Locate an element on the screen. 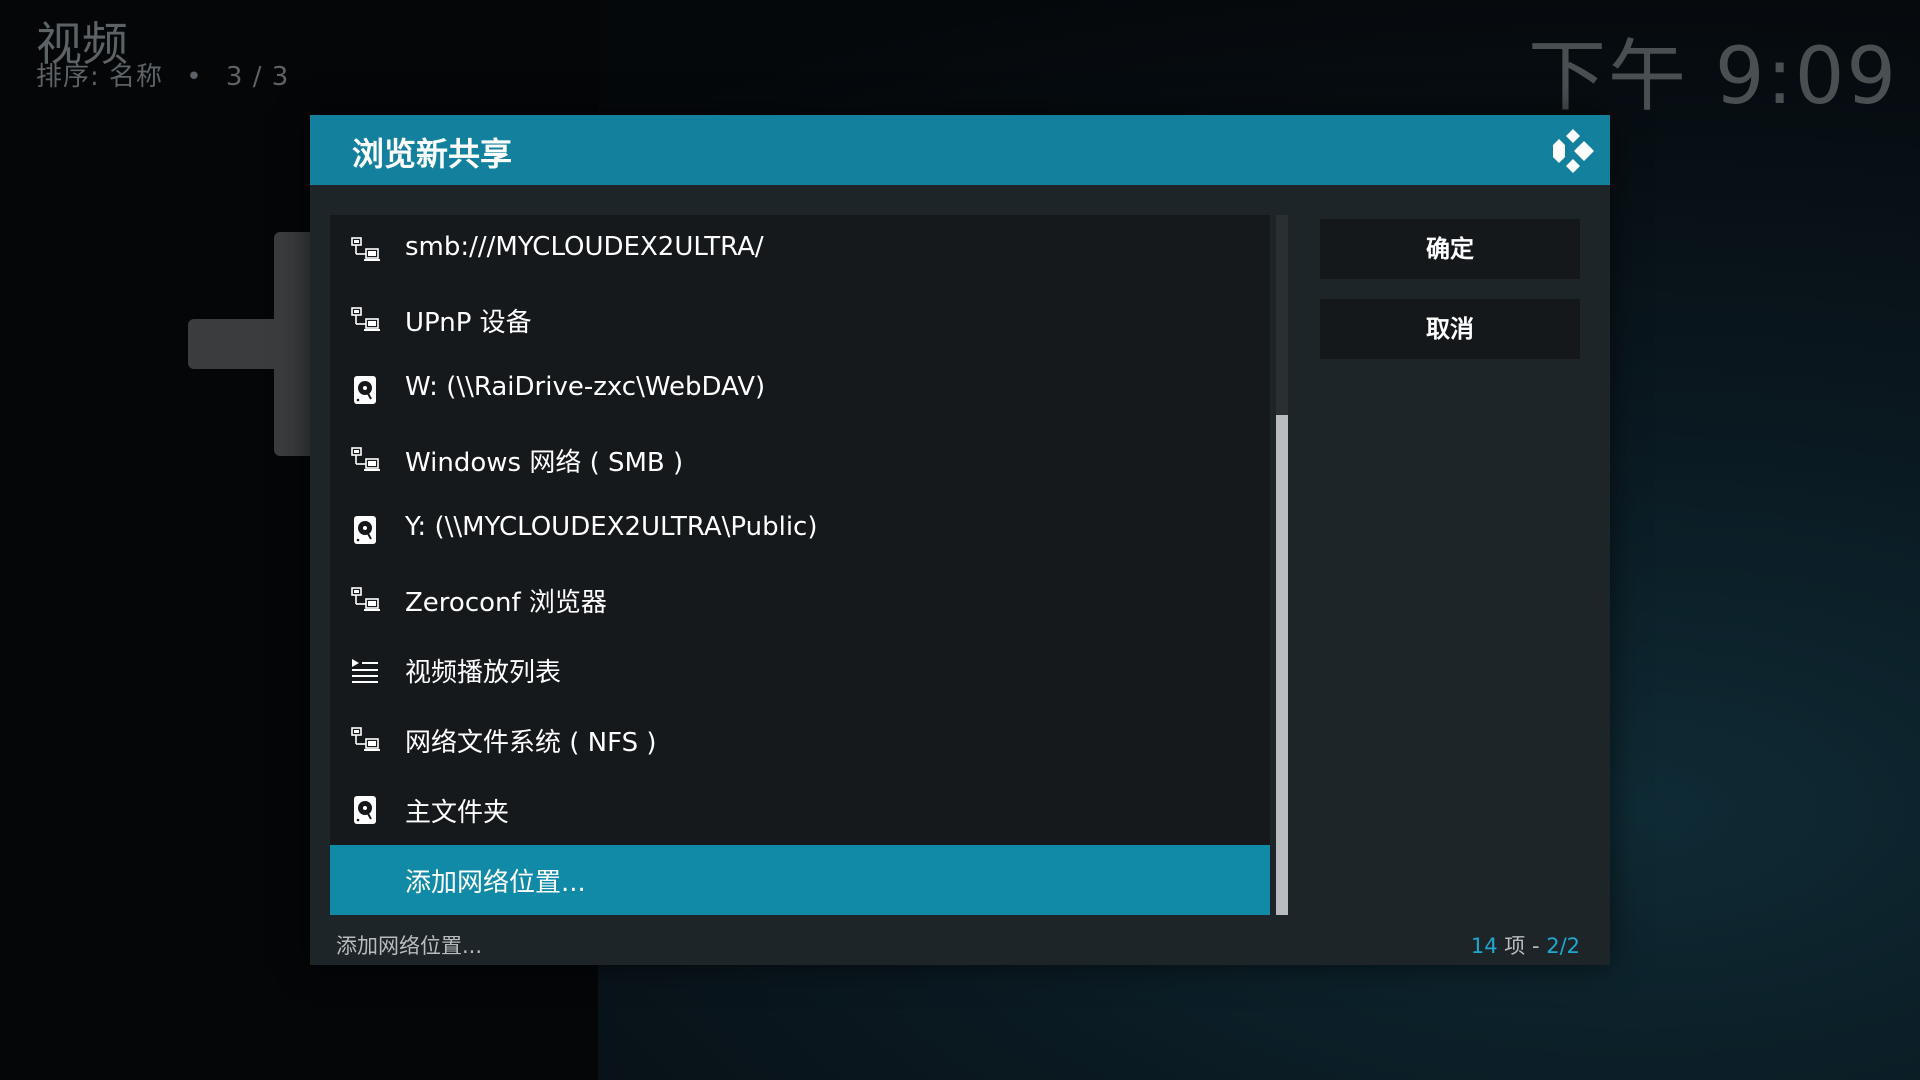 This screenshot has height=1080, width=1920. list-item-label: 网络文件系统 ( NFS ) is located at coordinates (531, 743).